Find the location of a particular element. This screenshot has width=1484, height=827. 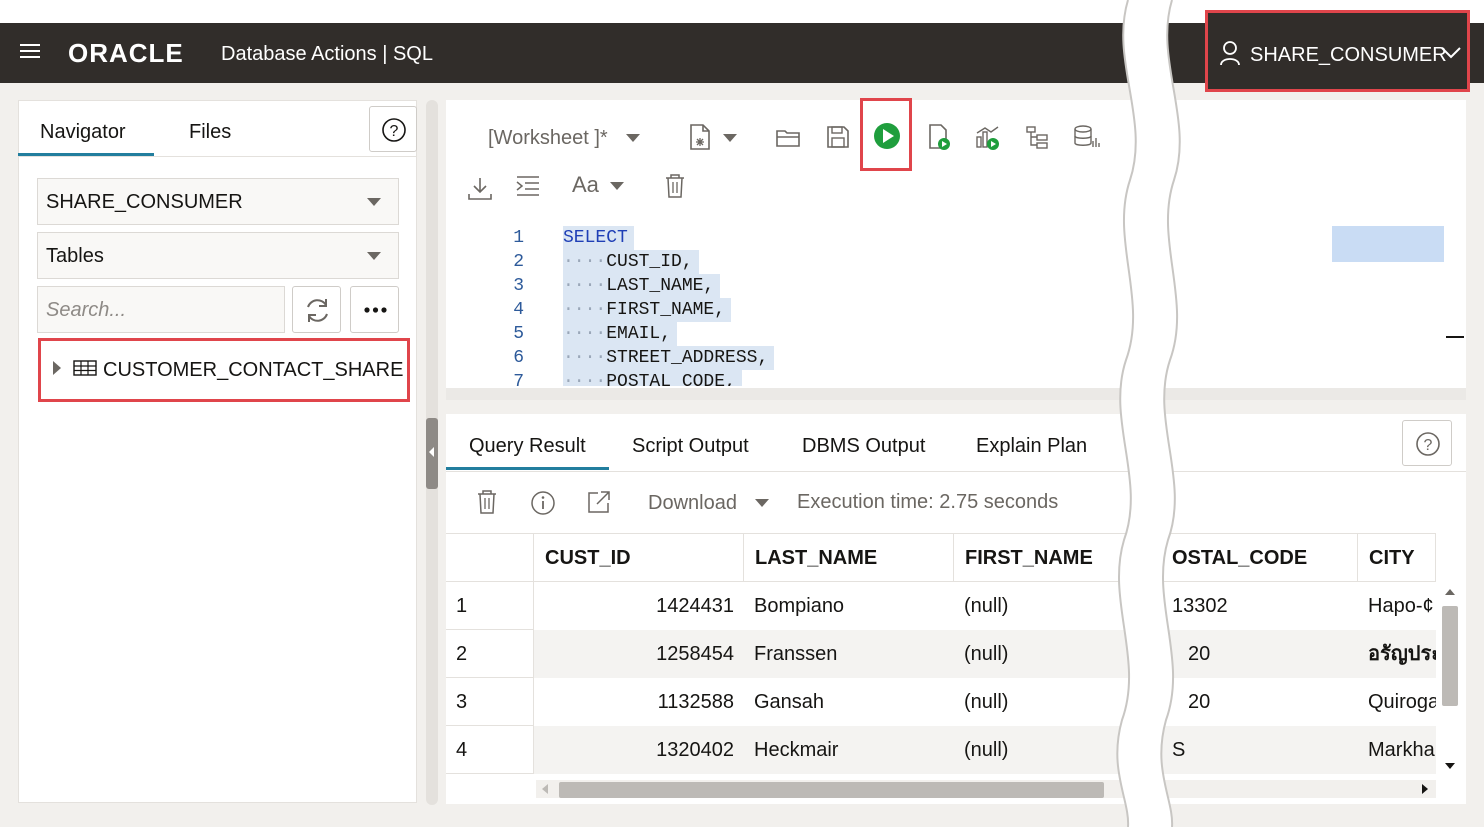

editor-minimap is located at coordinates (1388, 244).